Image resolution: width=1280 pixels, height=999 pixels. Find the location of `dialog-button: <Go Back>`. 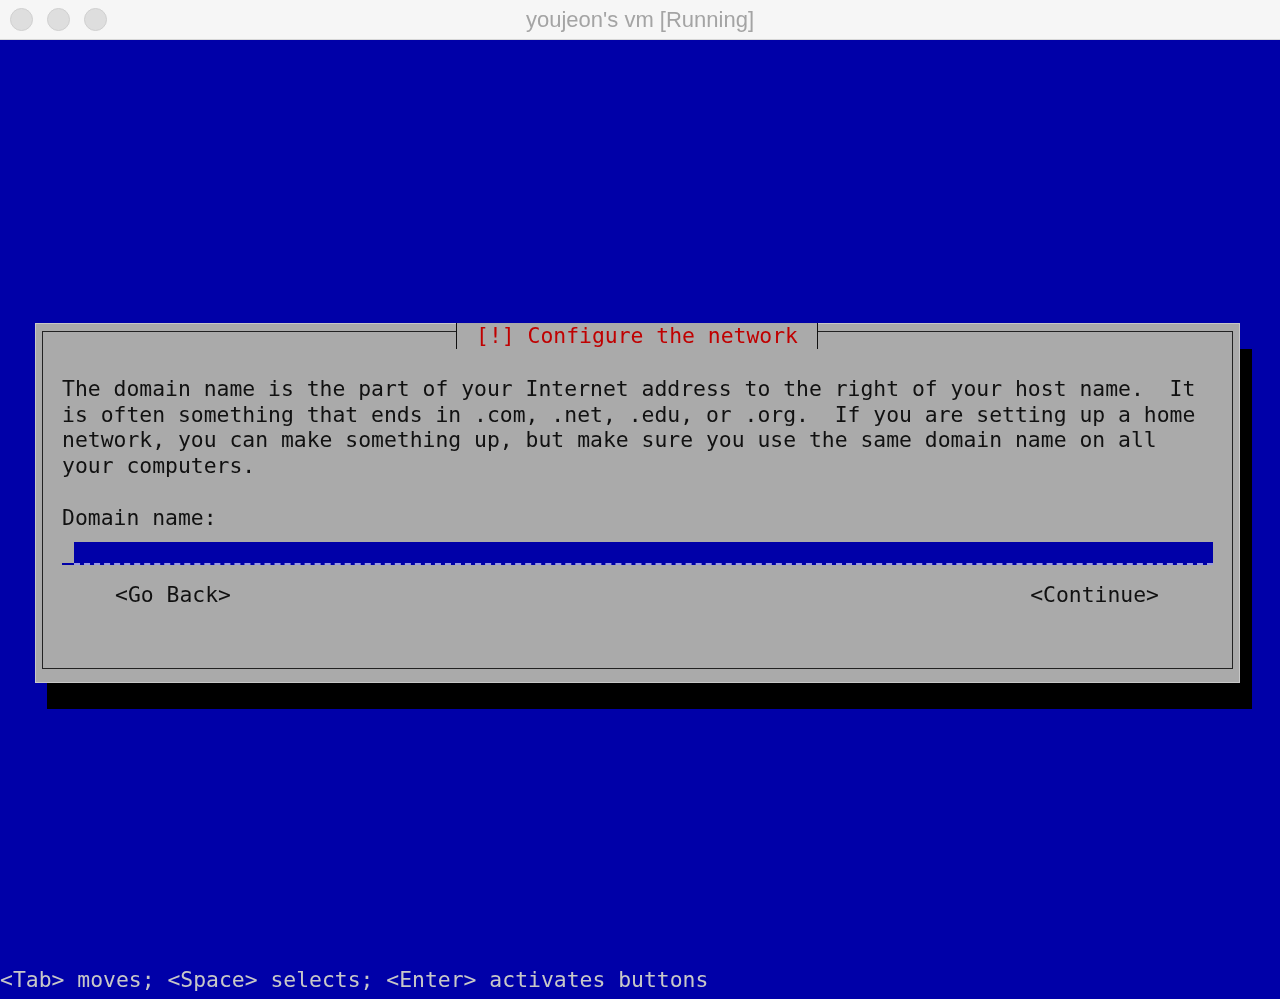

dialog-button: <Go Back> is located at coordinates (173, 595).